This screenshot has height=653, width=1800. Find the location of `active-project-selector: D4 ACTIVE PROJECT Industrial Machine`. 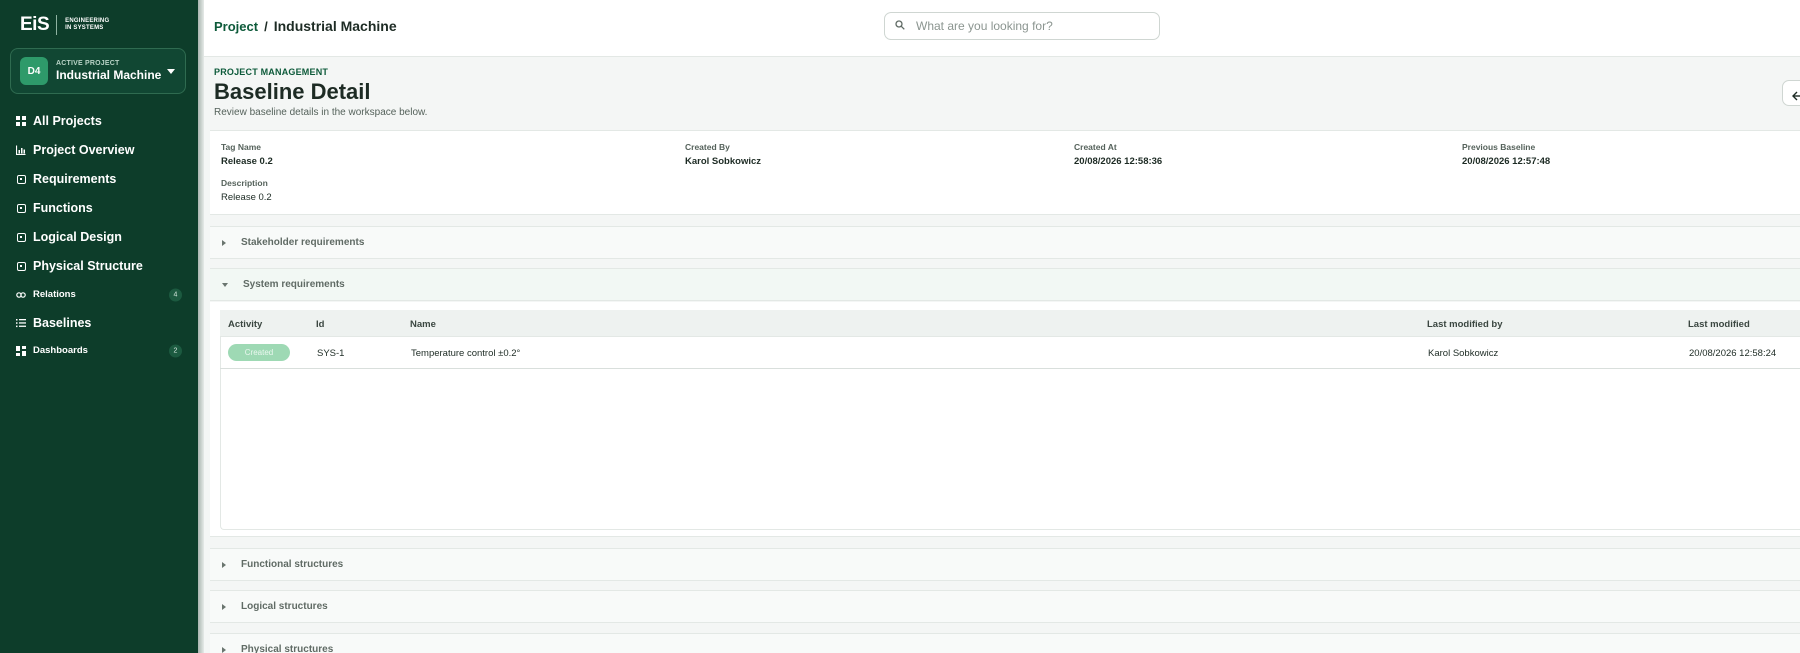

active-project-selector: D4 ACTIVE PROJECT Industrial Machine is located at coordinates (98, 71).